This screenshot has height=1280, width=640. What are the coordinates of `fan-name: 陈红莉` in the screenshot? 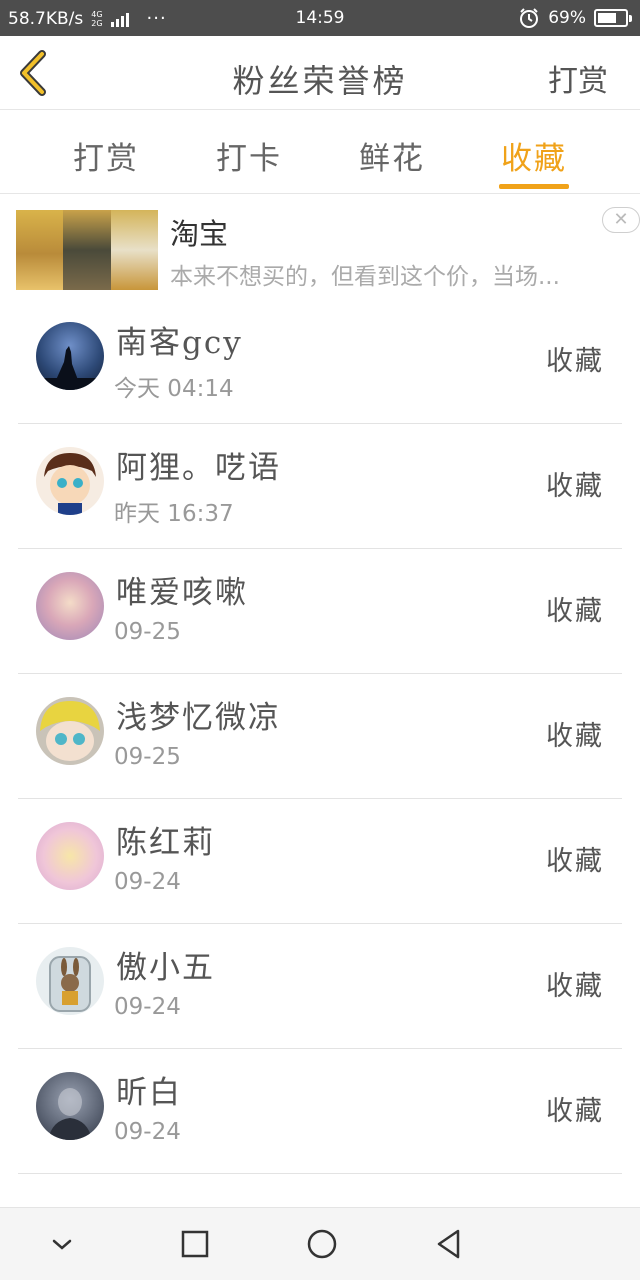 It's located at (165, 843).